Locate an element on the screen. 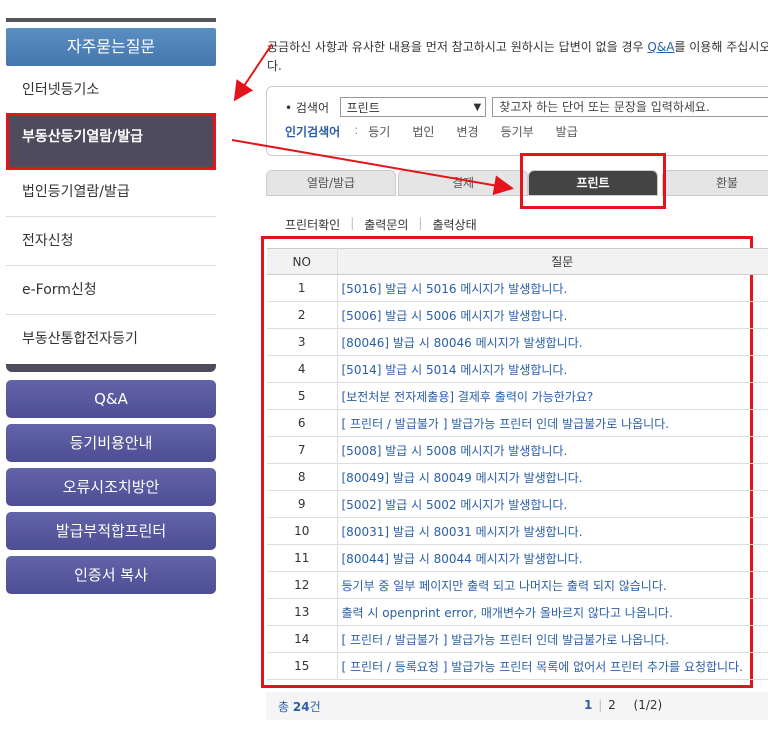  menu-end-bar is located at coordinates (111, 368).